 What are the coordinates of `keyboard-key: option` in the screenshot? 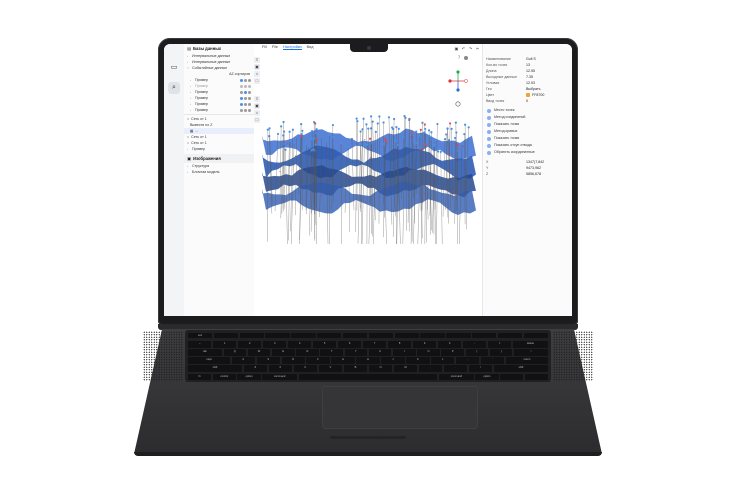 It's located at (249, 376).